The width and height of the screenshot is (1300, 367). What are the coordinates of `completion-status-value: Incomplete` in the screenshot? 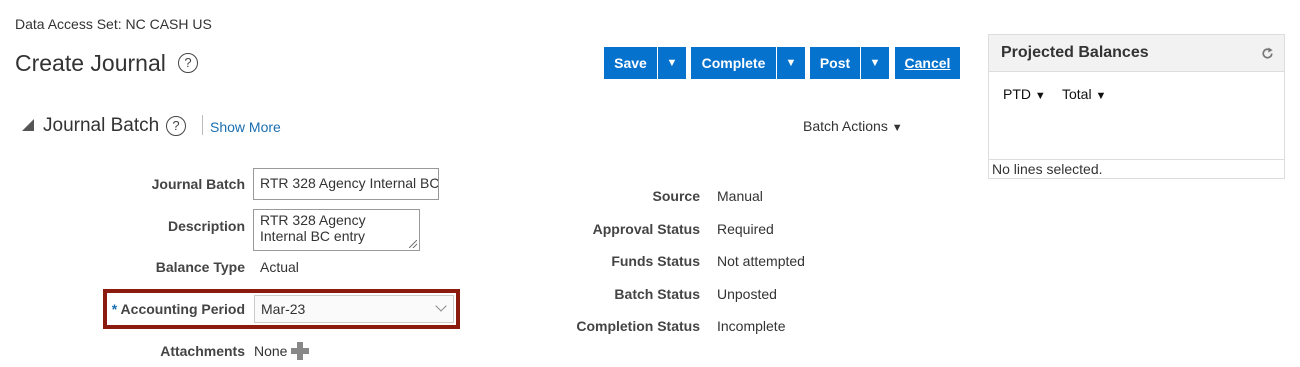 It's located at (751, 326).